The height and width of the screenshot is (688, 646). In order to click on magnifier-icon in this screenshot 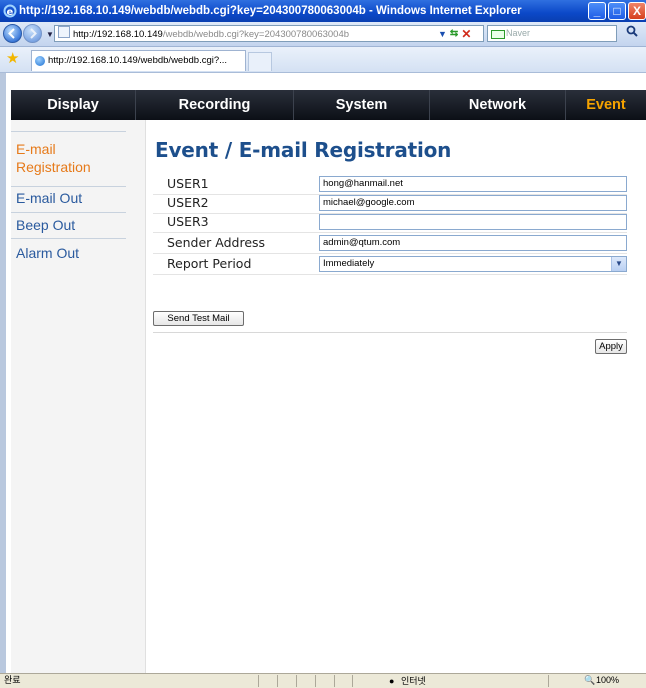, I will do `click(632, 31)`.